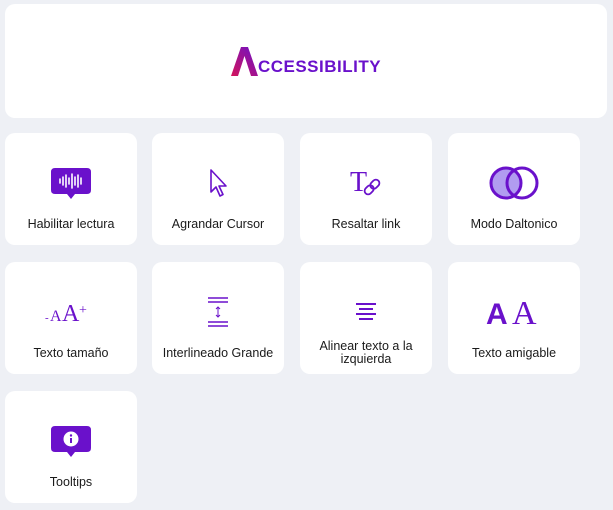 The width and height of the screenshot is (613, 510). I want to click on tile-resaltar-link: T Resaltar link, so click(366, 189).